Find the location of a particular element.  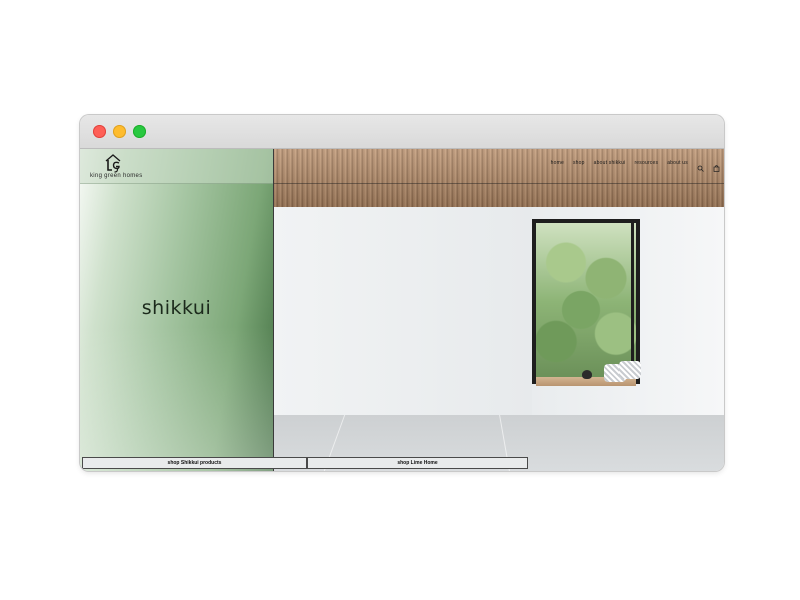

shop-lime-home-button: shop Lime Home is located at coordinates (417, 463).